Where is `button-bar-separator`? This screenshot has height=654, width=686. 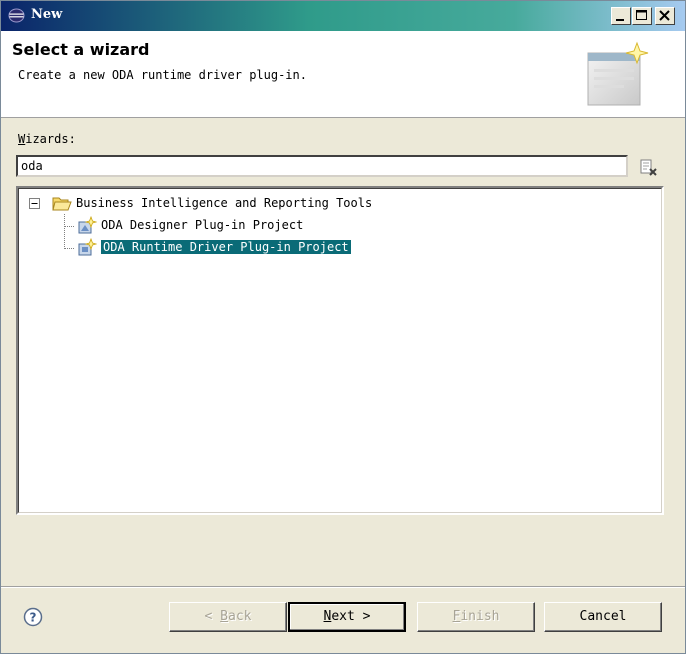
button-bar-separator is located at coordinates (343, 587).